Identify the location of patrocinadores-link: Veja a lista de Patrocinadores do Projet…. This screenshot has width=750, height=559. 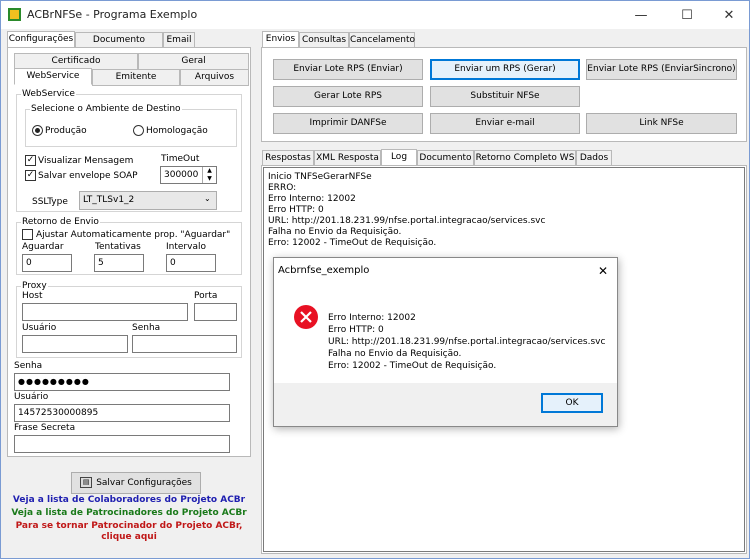
(129, 513).